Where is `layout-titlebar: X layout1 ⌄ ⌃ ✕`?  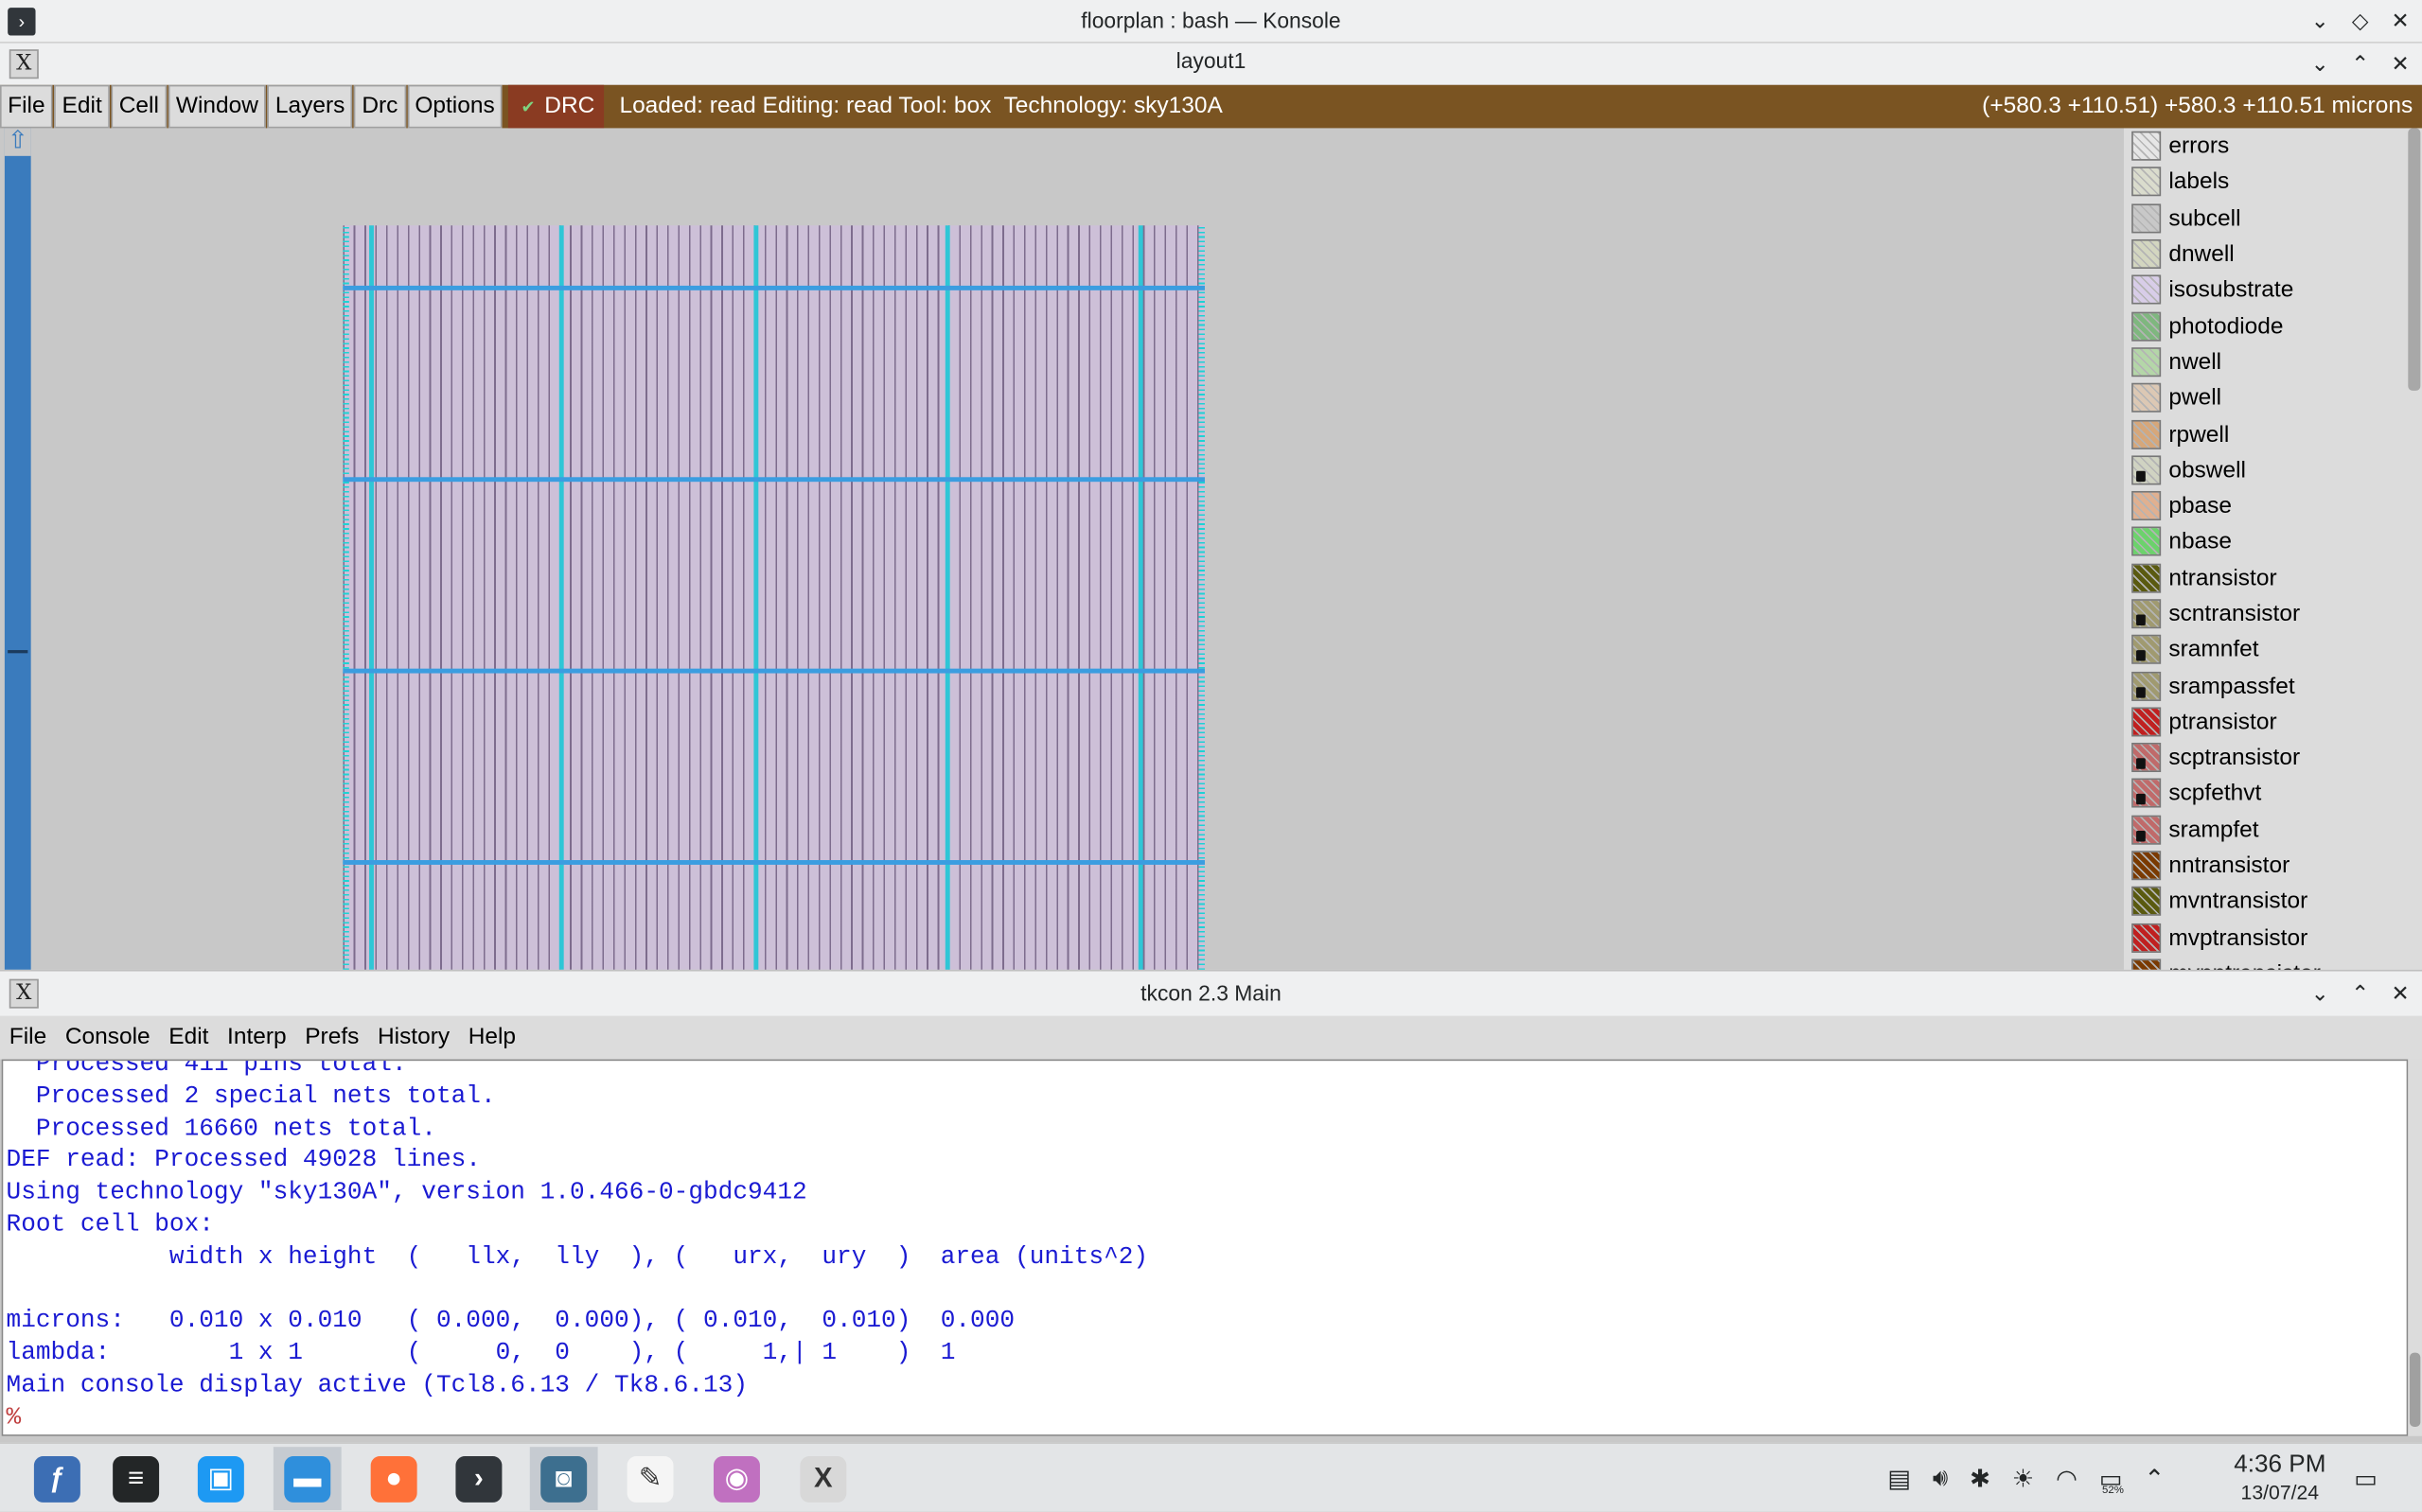 layout-titlebar: X layout1 ⌄ ⌃ ✕ is located at coordinates (1211, 64).